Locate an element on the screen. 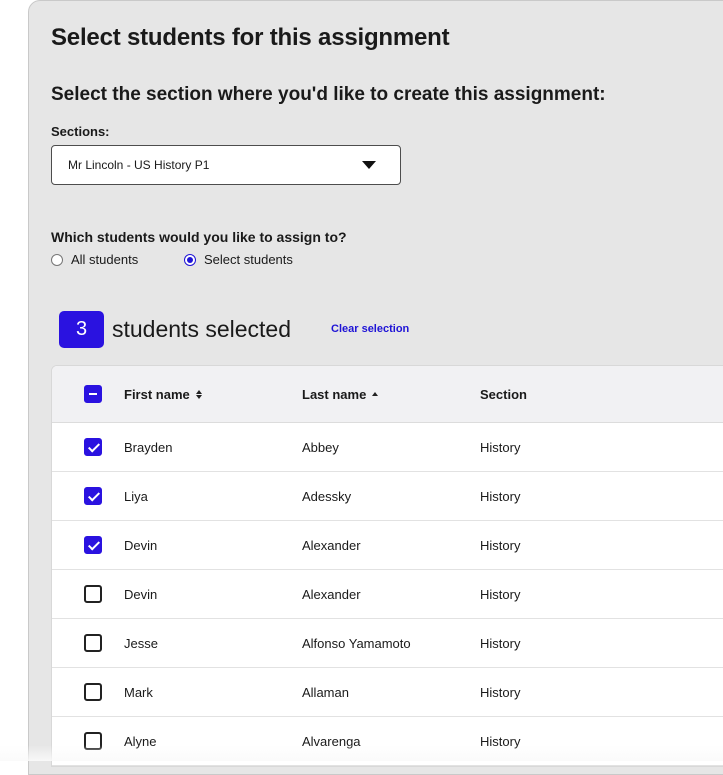 Image resolution: width=723 pixels, height=775 pixels. radio-all-students-label: All students is located at coordinates (105, 259).